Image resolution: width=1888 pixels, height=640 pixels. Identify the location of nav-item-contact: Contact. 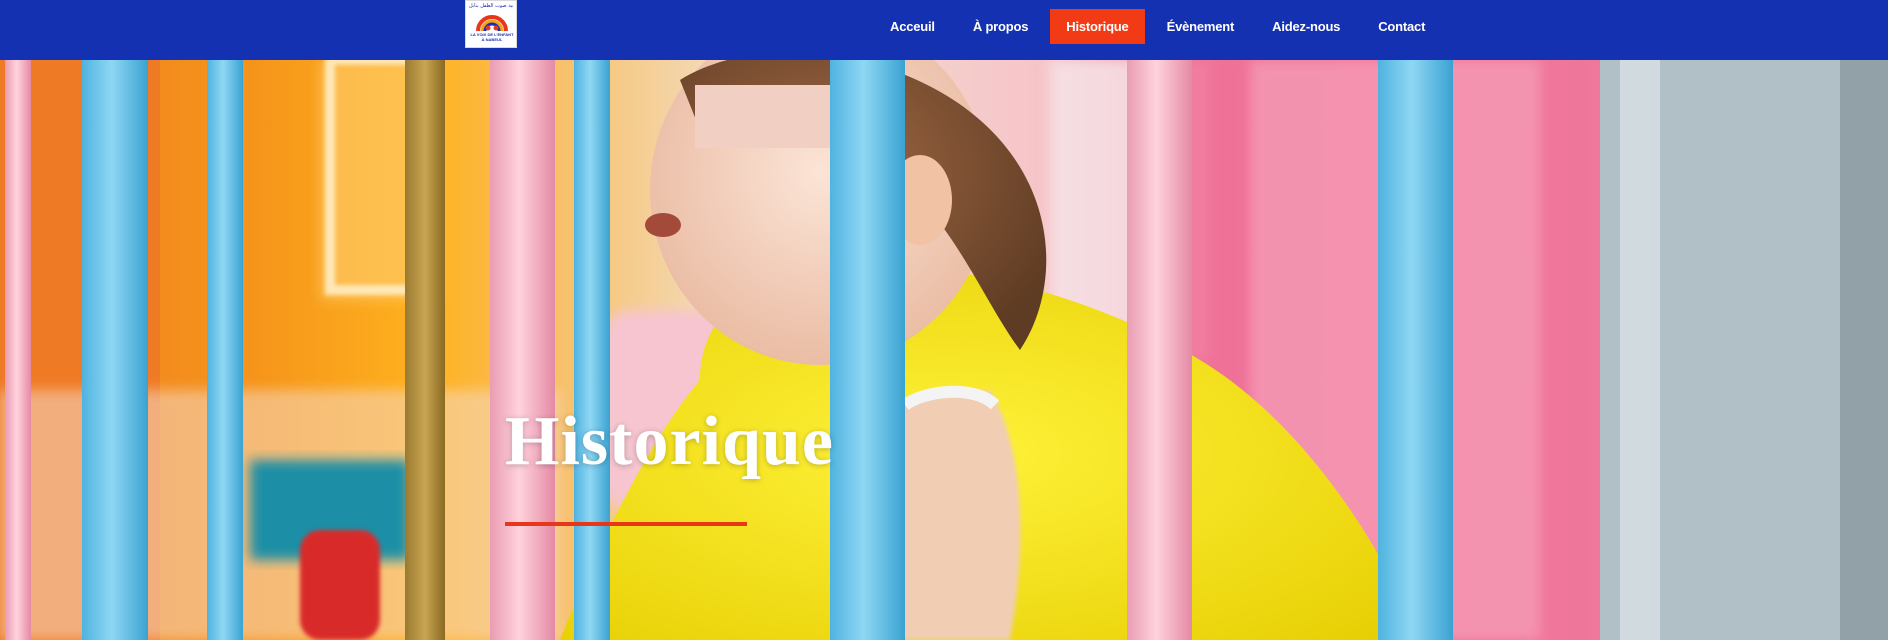
(1401, 26).